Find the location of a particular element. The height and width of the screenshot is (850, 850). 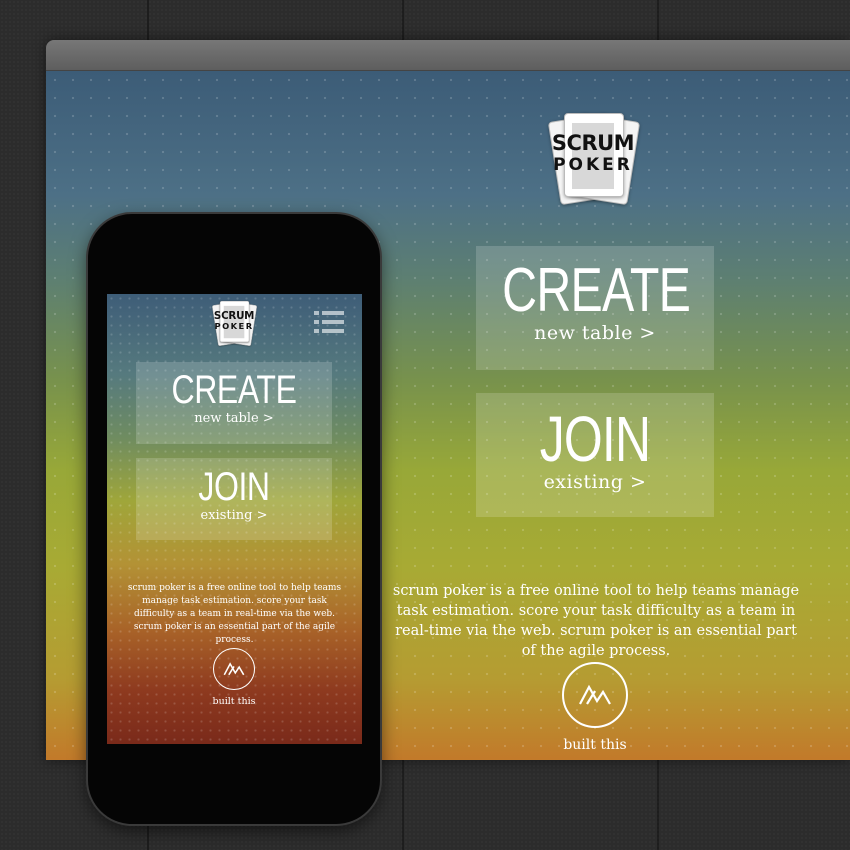

join-table-button: JOIN existing > is located at coordinates (595, 455).